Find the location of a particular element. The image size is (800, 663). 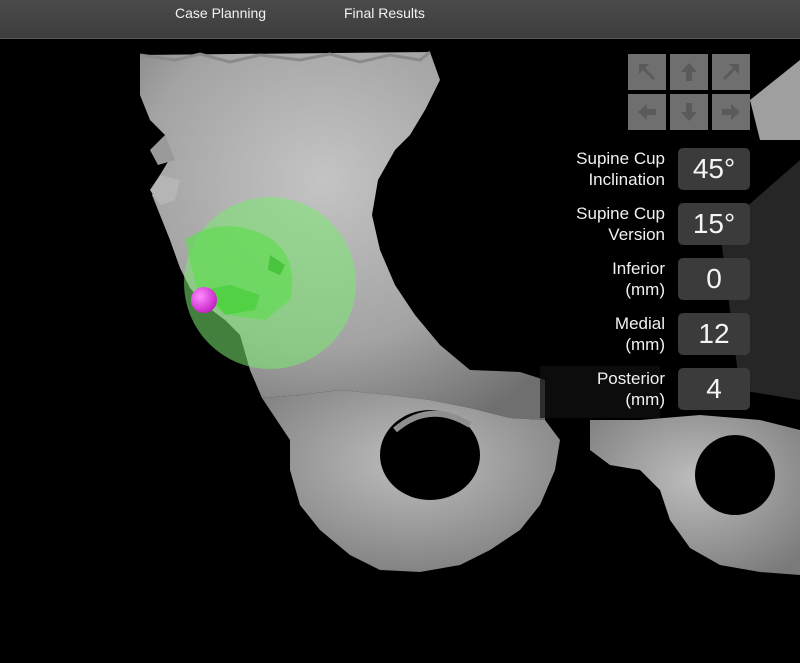

pan-right-button is located at coordinates (731, 112).